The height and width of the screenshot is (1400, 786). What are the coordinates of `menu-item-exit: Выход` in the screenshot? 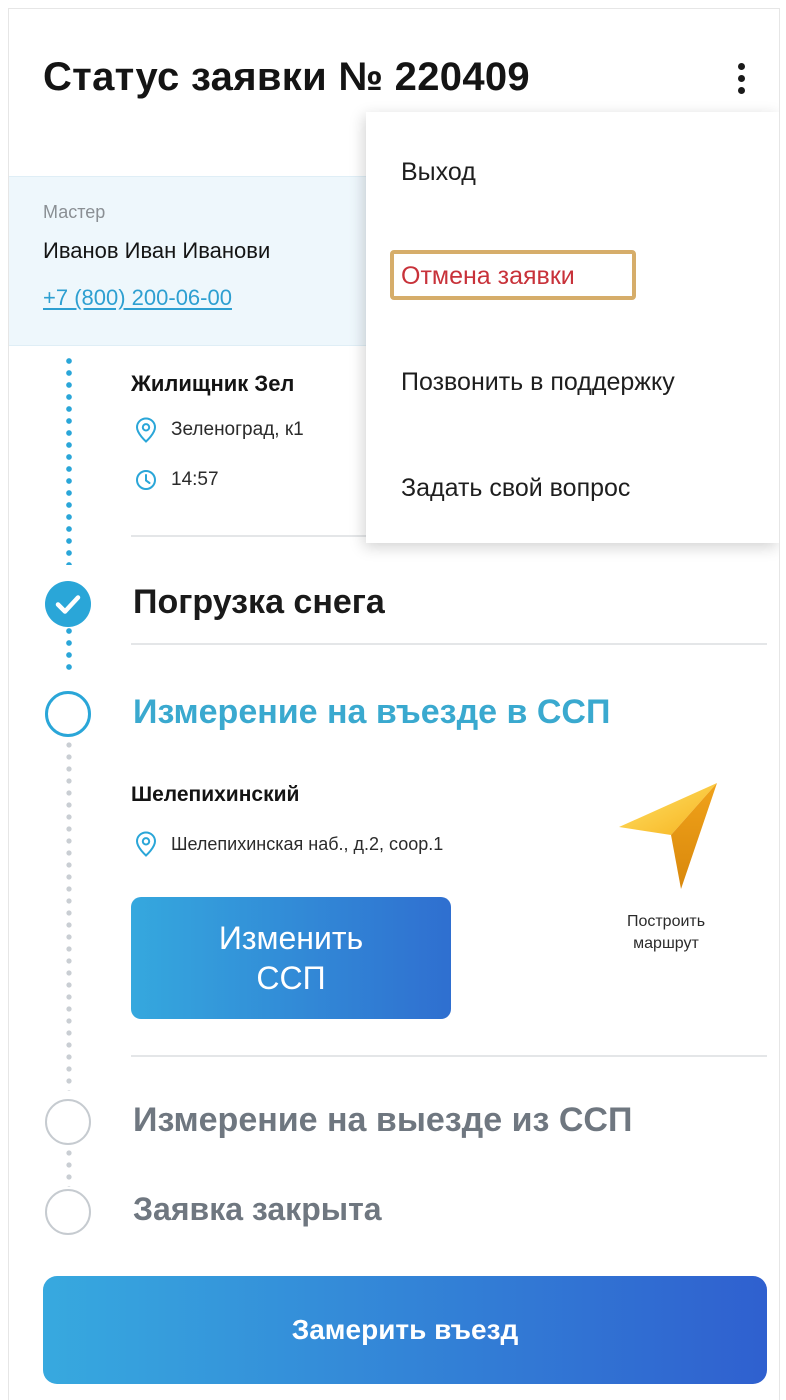 It's located at (438, 172).